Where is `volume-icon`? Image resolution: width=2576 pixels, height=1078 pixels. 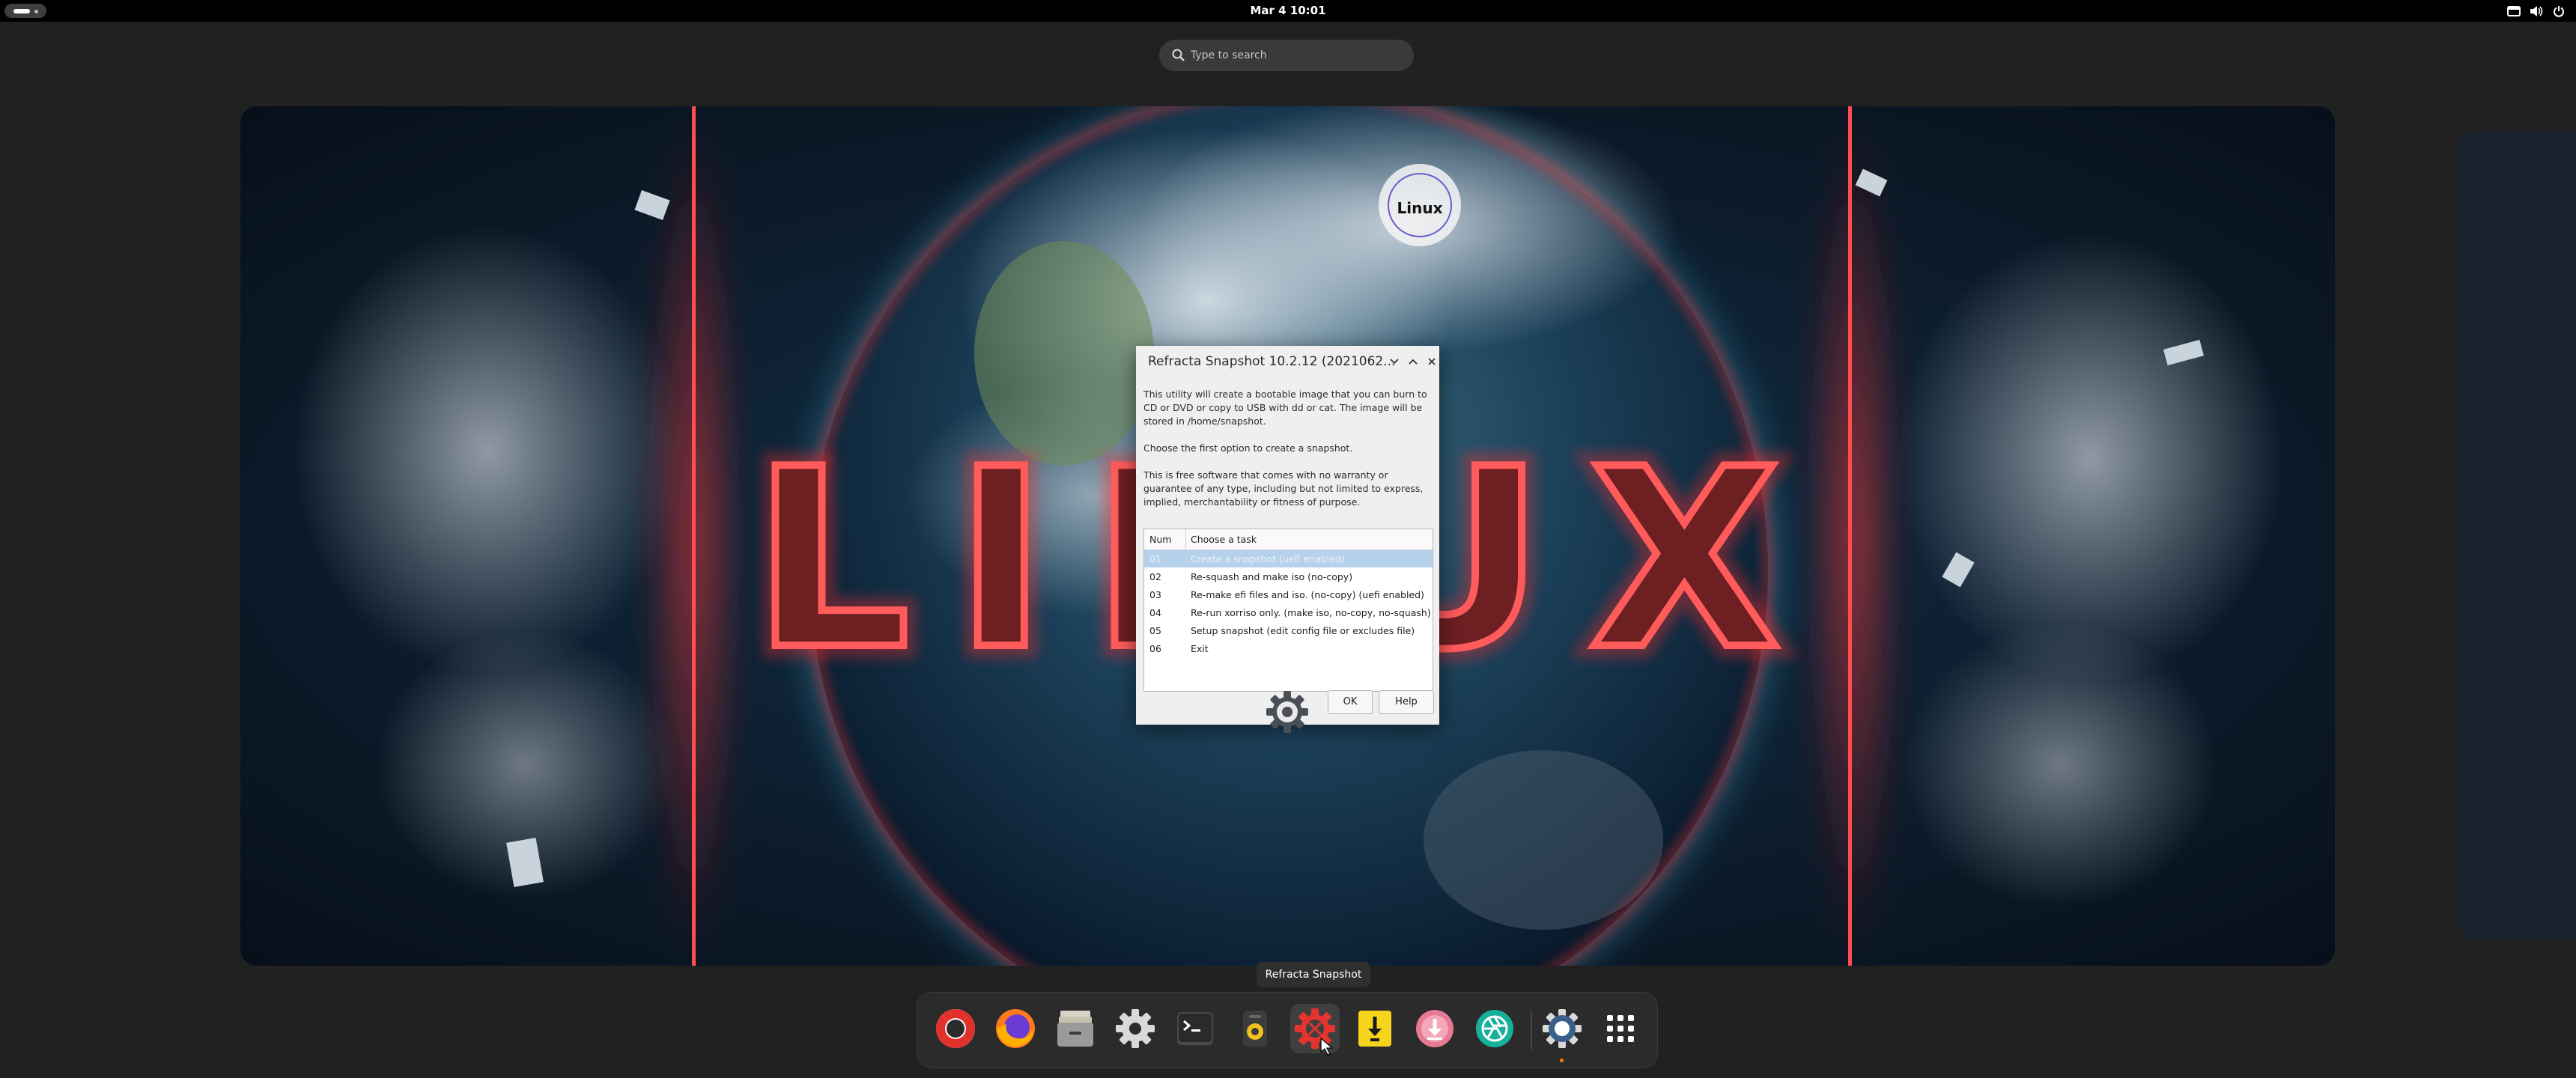
volume-icon is located at coordinates (2536, 11).